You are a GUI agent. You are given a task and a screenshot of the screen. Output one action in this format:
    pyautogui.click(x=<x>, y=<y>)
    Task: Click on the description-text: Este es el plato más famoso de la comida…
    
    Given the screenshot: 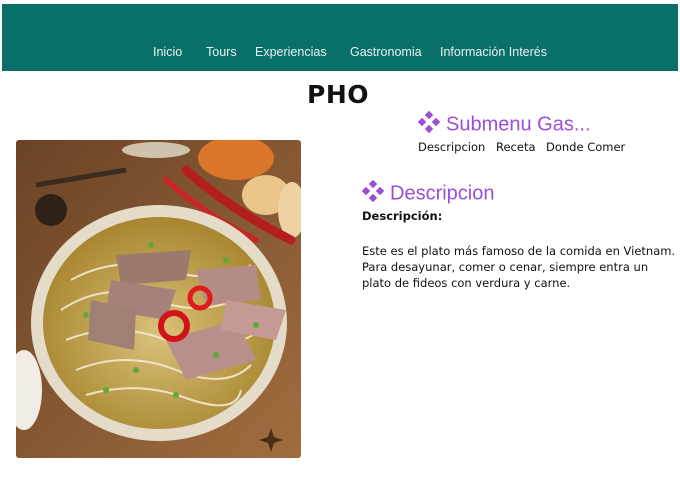 What is the action you would take?
    pyautogui.click(x=519, y=267)
    